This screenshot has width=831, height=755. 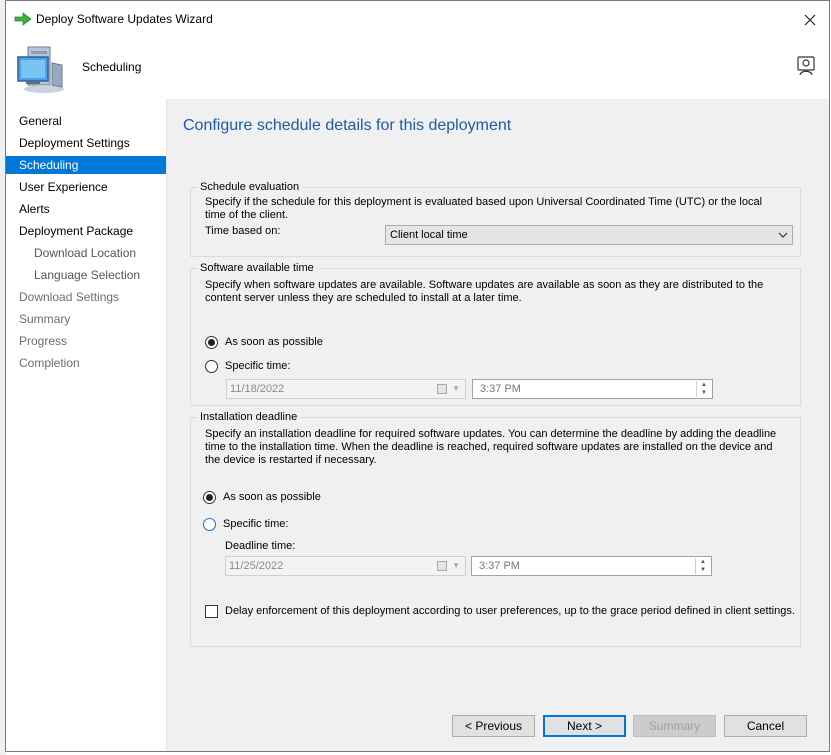 What do you see at coordinates (499, 566) in the screenshot?
I see `deadline-time-value: 3:37 PM` at bounding box center [499, 566].